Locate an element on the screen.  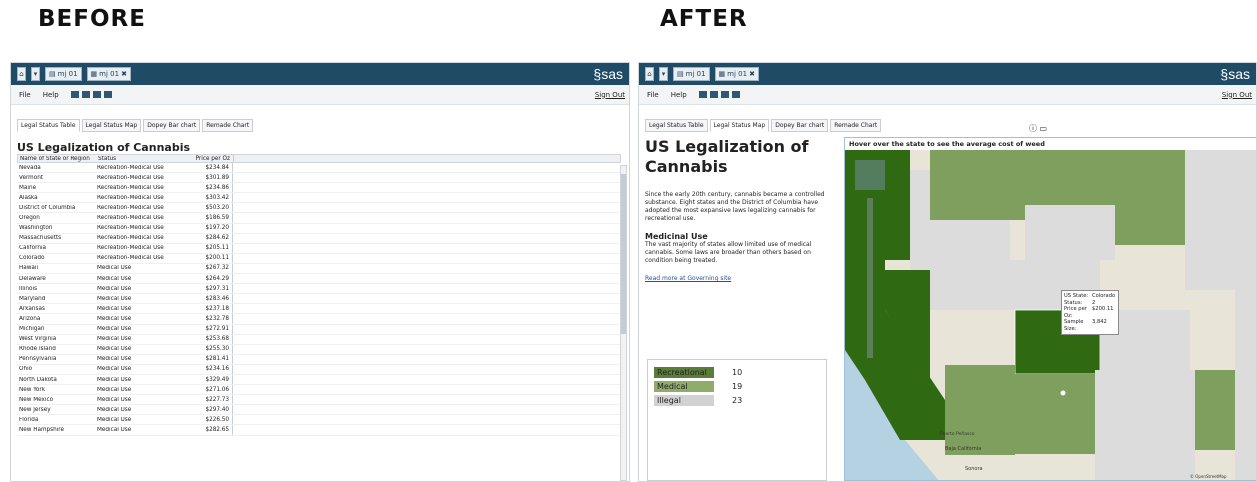
cell-price: $297.40 is located at coordinates (205, 410).